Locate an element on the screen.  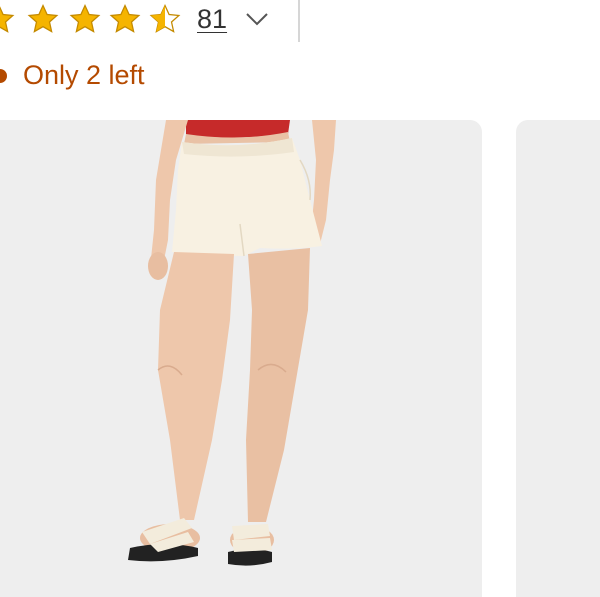
chevron-down-icon is located at coordinates (257, 19).